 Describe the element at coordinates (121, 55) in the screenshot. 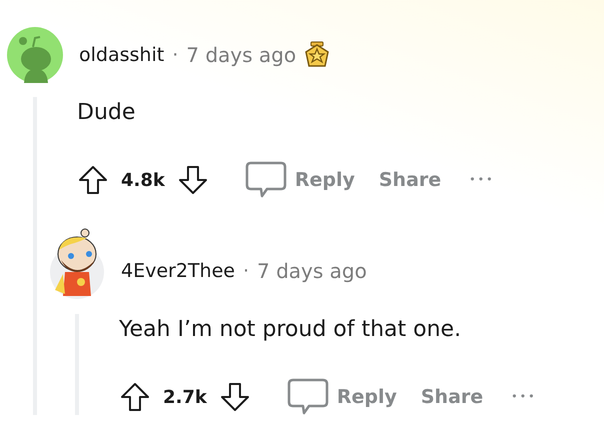

I see `username: oldasshit` at that location.